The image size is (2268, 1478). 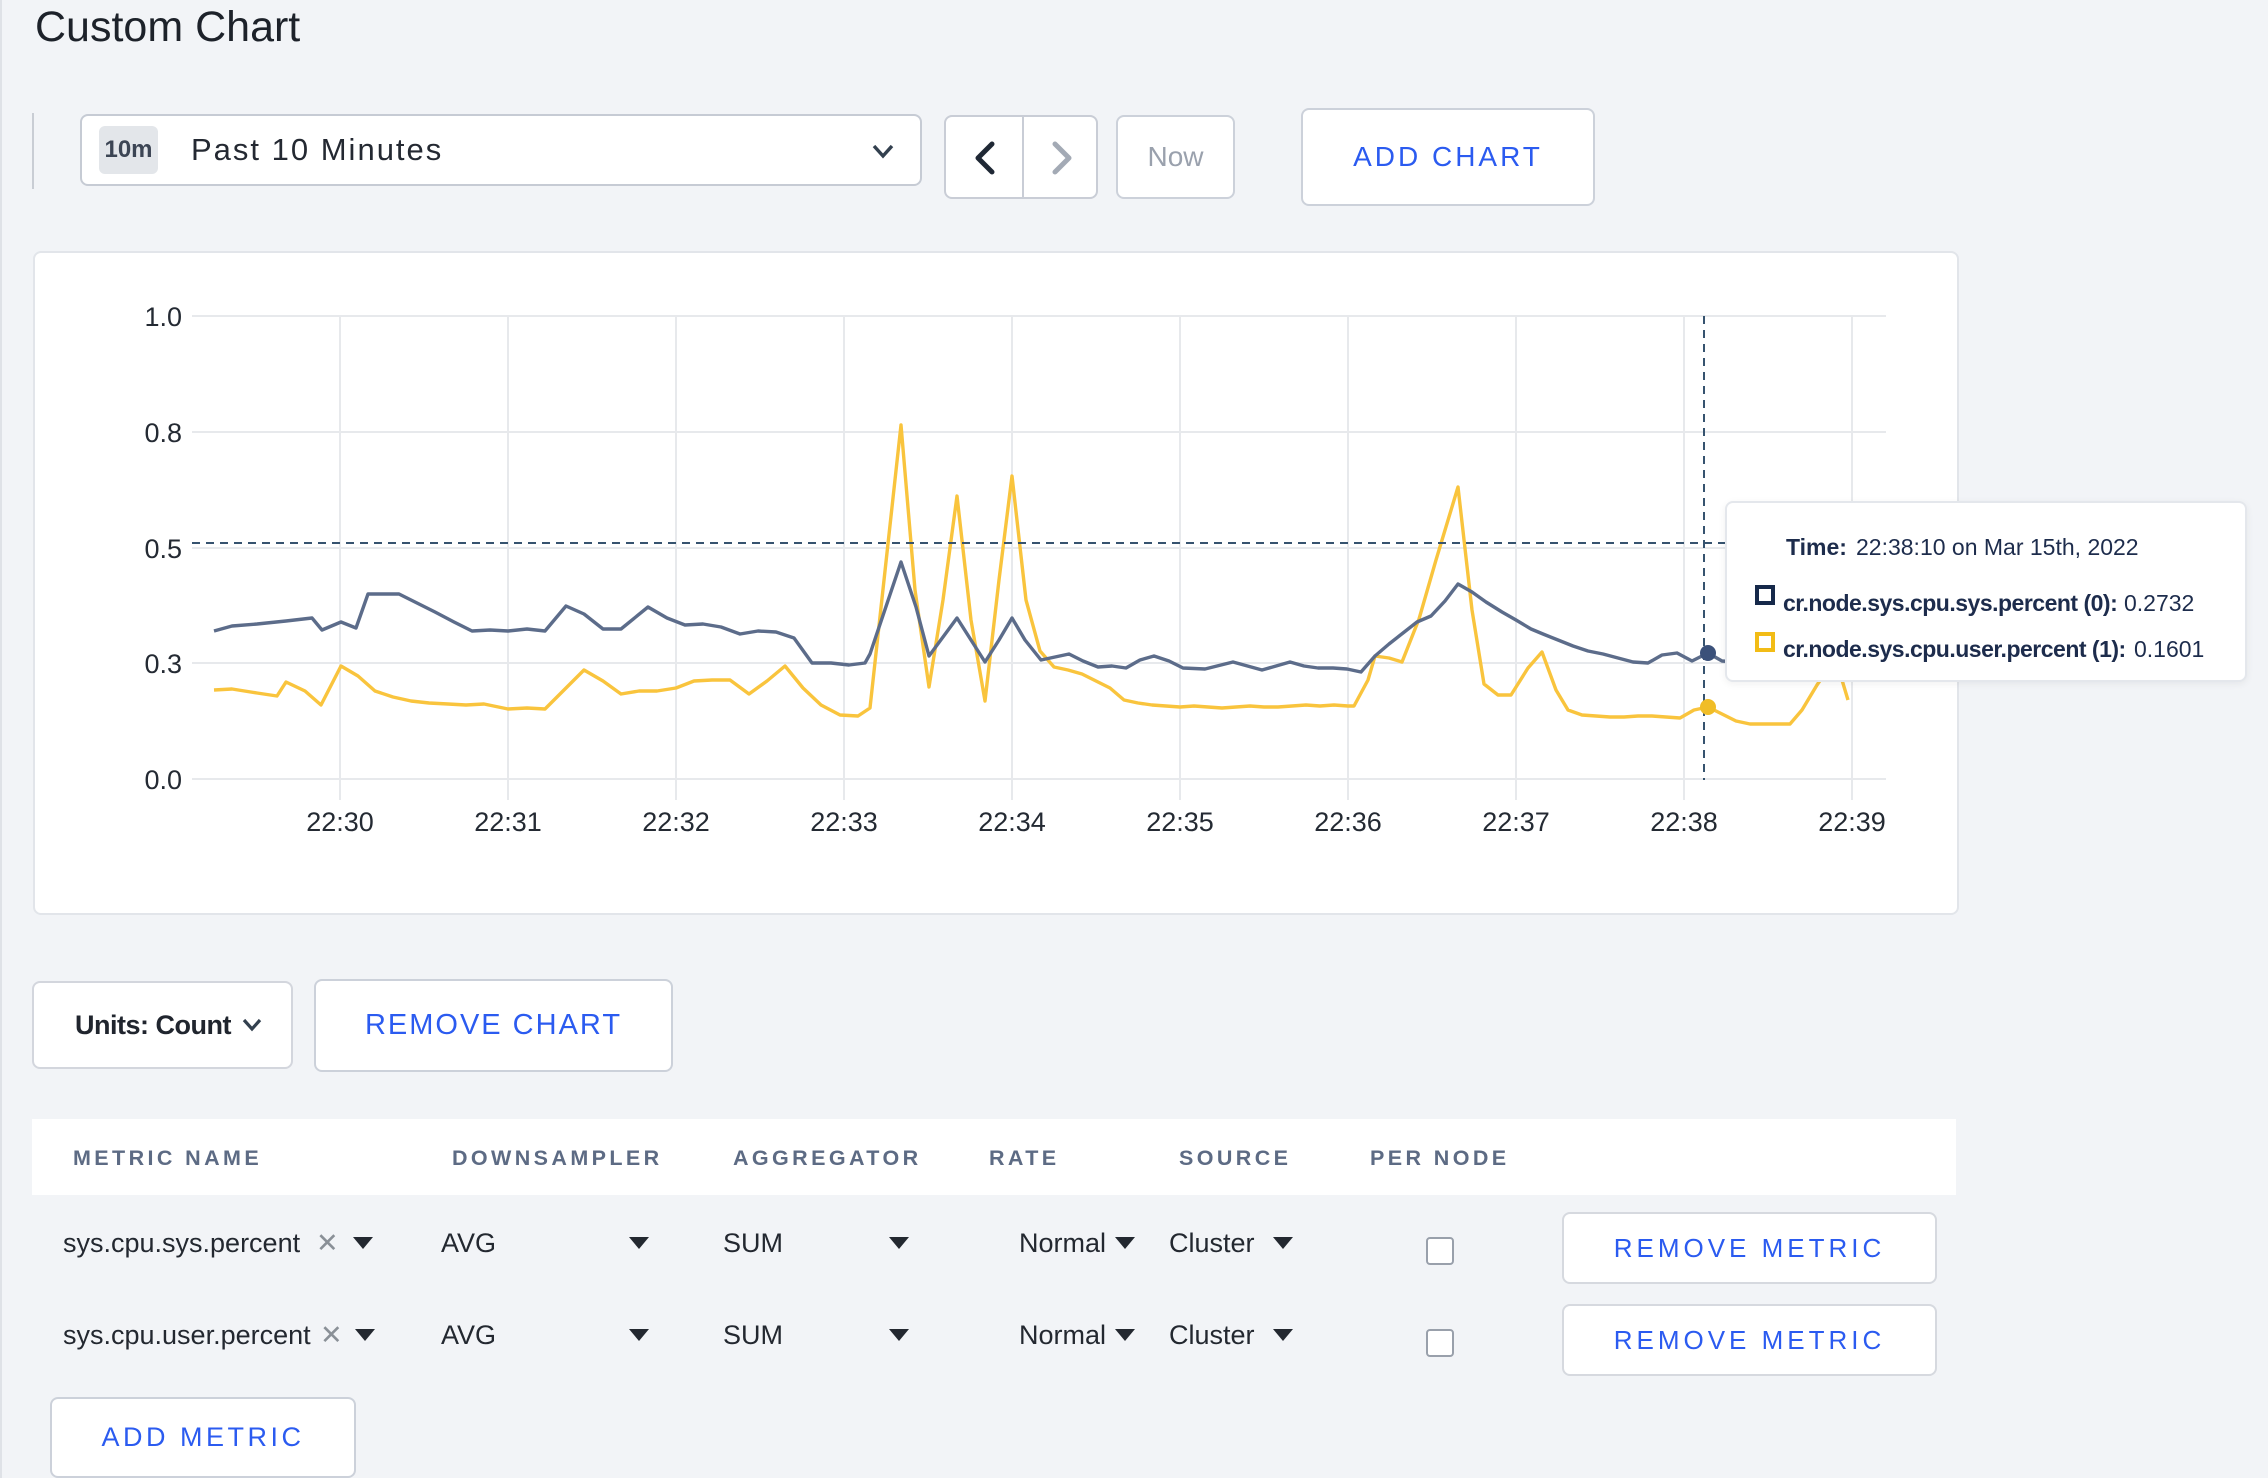 What do you see at coordinates (676, 822) in the screenshot?
I see `svg-text: 22:32` at bounding box center [676, 822].